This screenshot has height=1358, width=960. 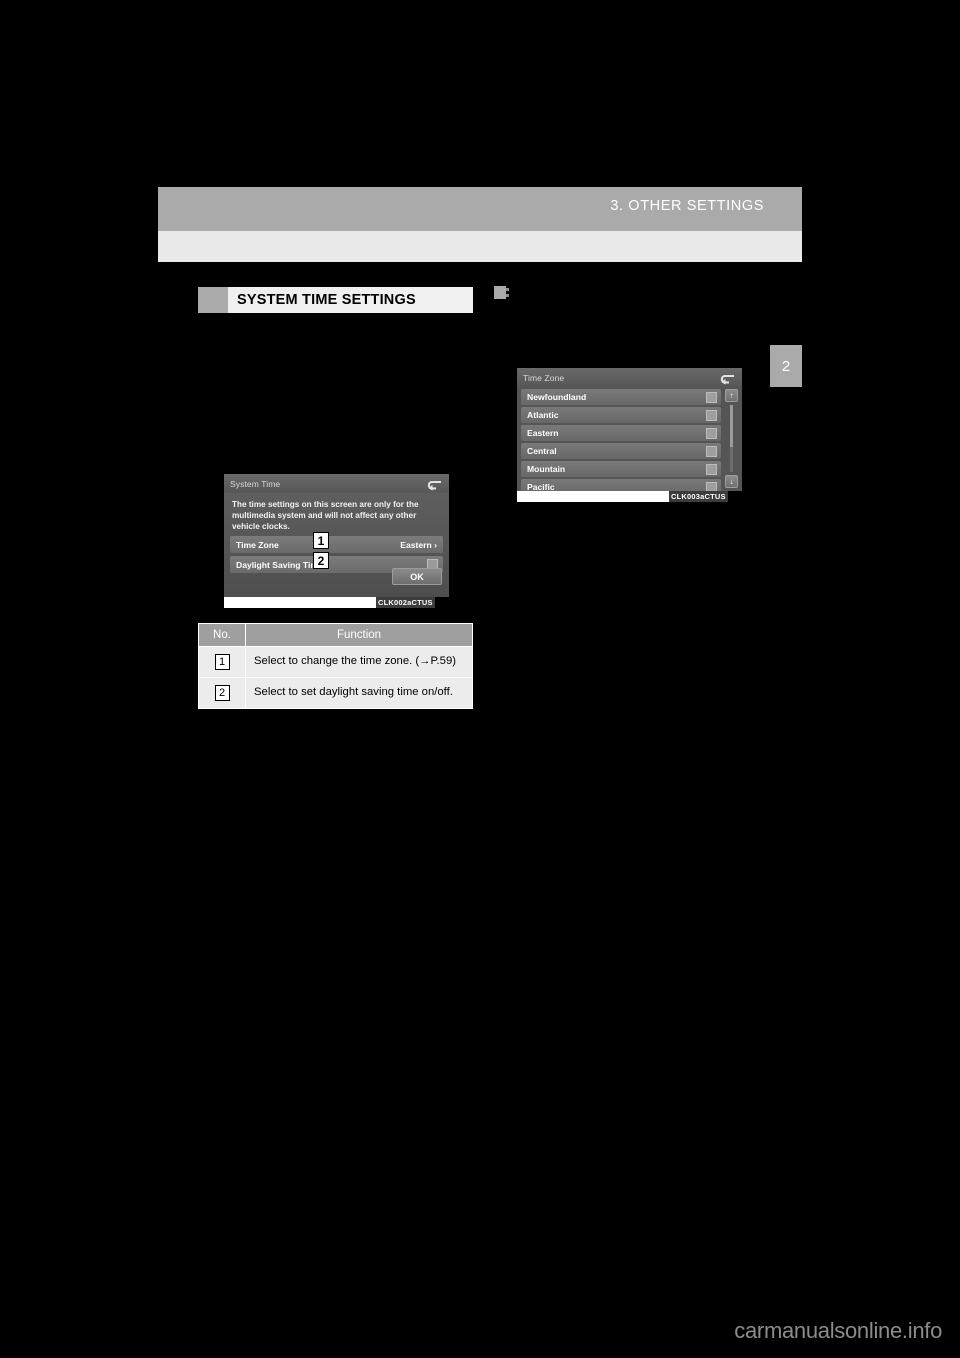 I want to click on table-header-function: Function, so click(x=359, y=635).